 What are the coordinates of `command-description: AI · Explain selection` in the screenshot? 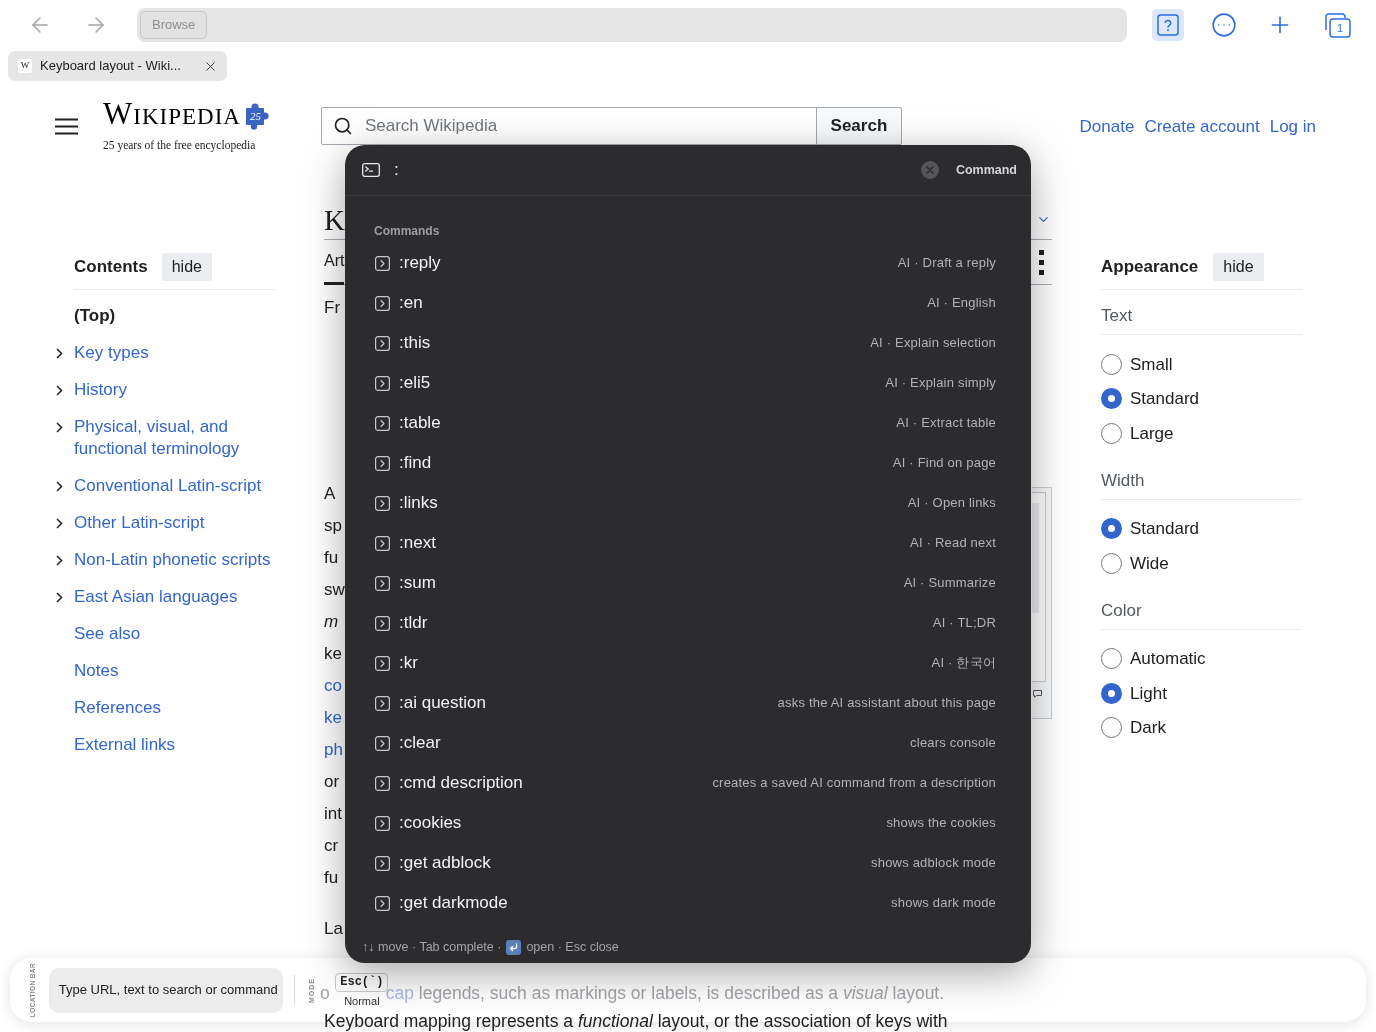 It's located at (933, 343).